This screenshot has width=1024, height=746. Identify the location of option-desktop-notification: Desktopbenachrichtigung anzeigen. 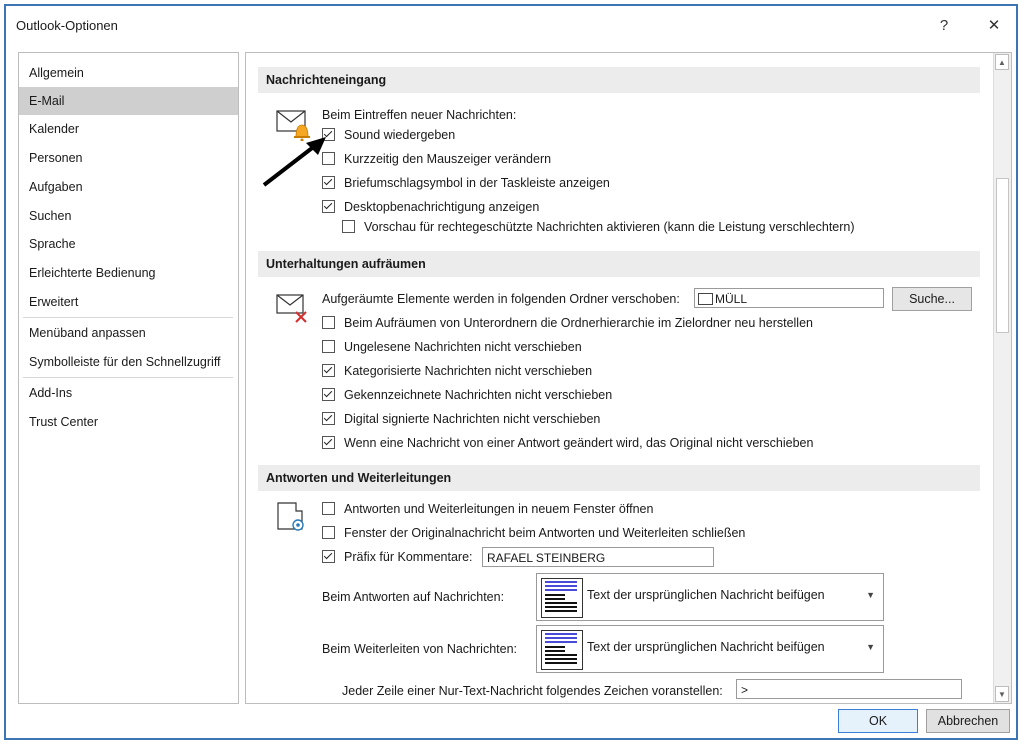
(522, 207).